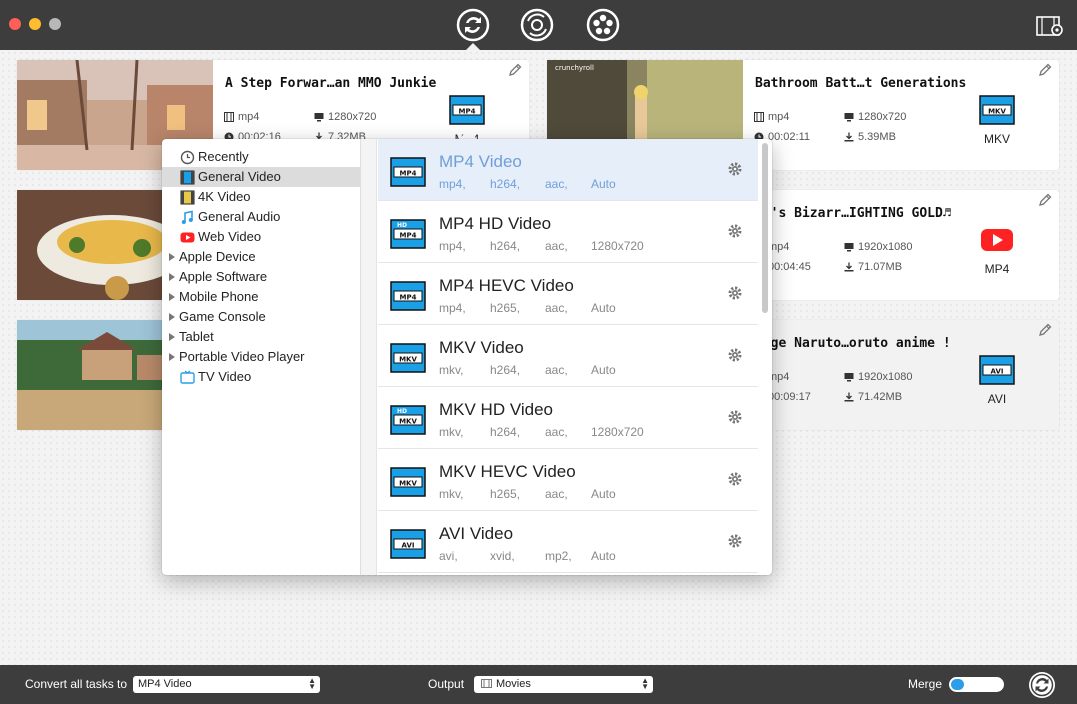 The height and width of the screenshot is (704, 1077). What do you see at coordinates (187, 377) in the screenshot?
I see `tv-icon` at bounding box center [187, 377].